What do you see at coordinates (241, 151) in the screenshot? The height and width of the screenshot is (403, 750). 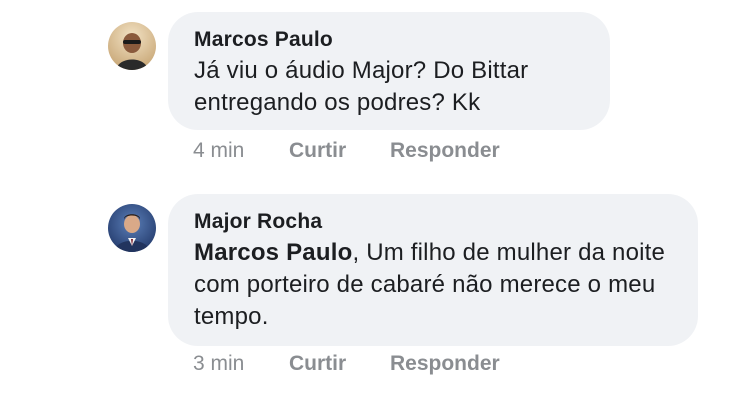 I see `comment-time: 4 min` at bounding box center [241, 151].